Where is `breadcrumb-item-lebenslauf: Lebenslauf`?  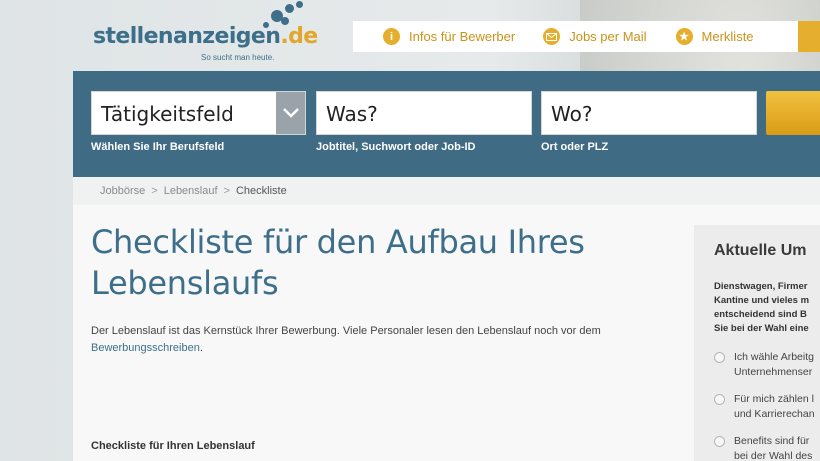 breadcrumb-item-lebenslauf: Lebenslauf is located at coordinates (191, 191).